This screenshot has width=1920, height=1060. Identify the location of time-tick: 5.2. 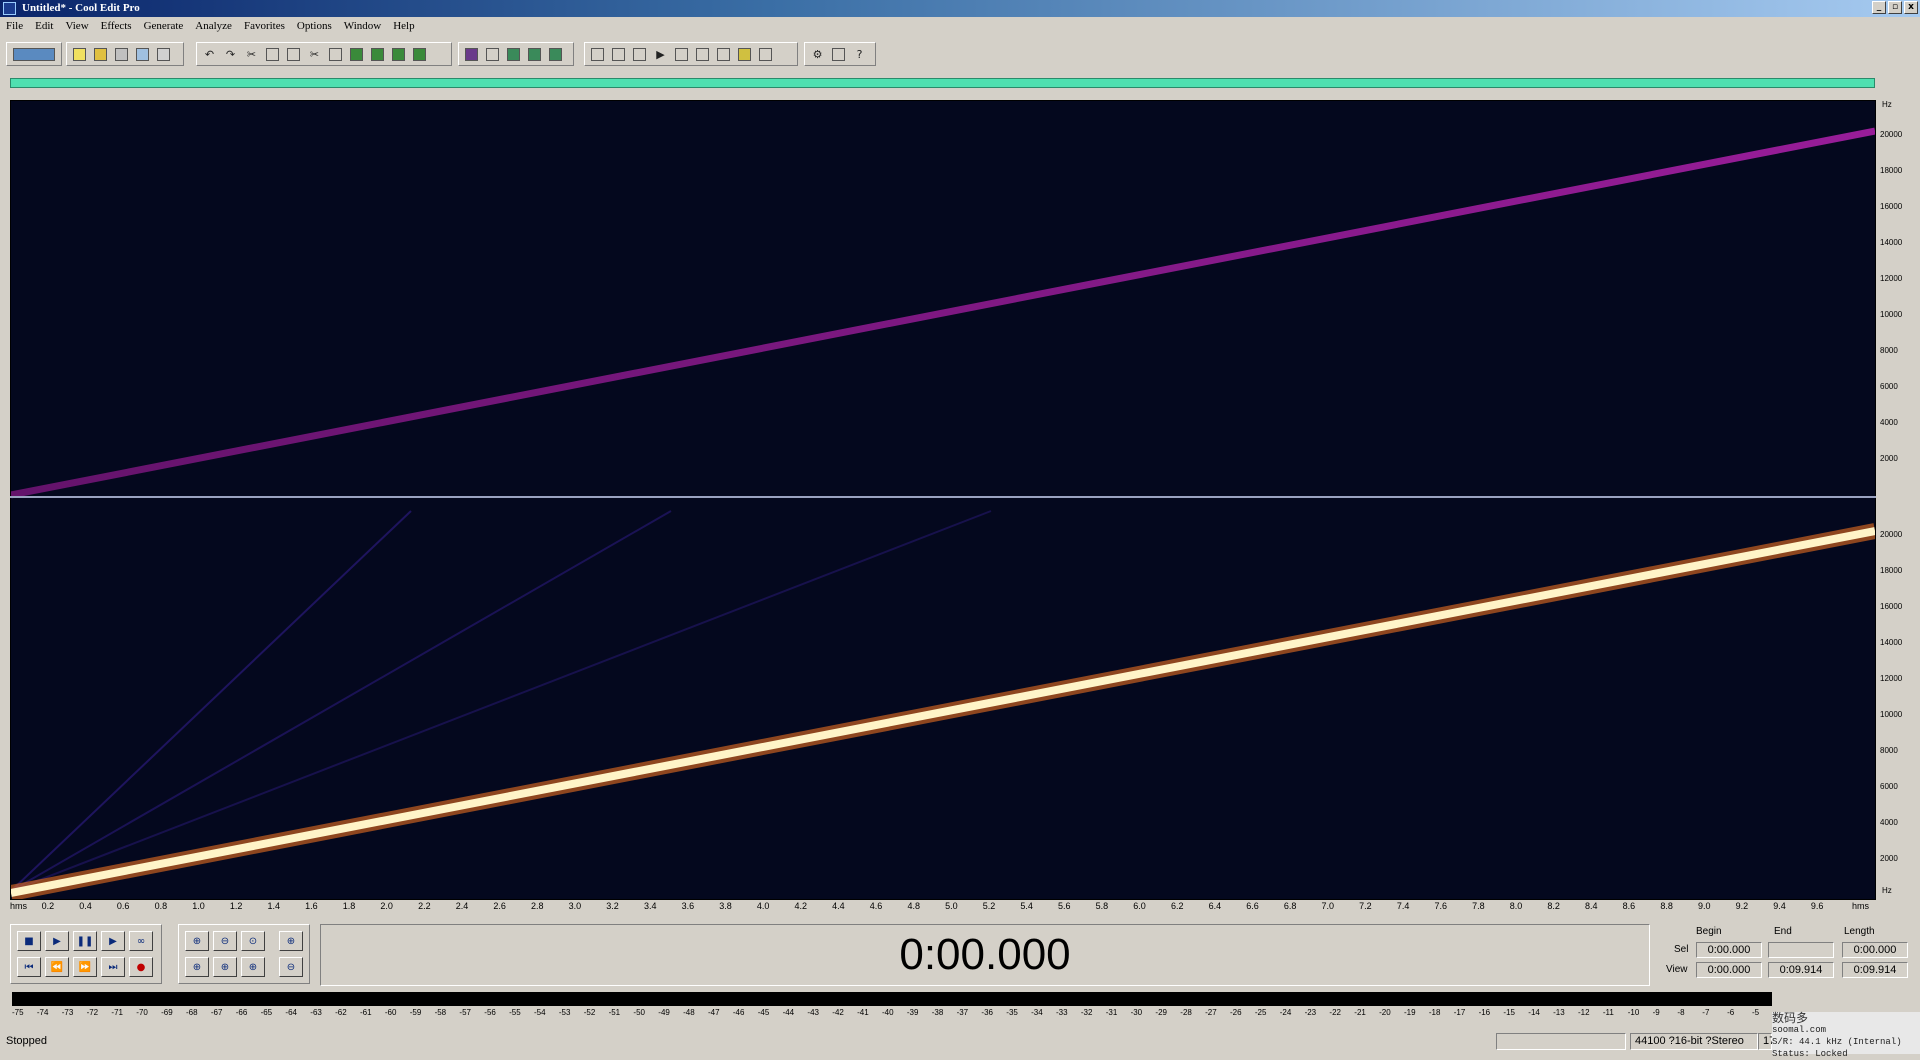
(989, 906).